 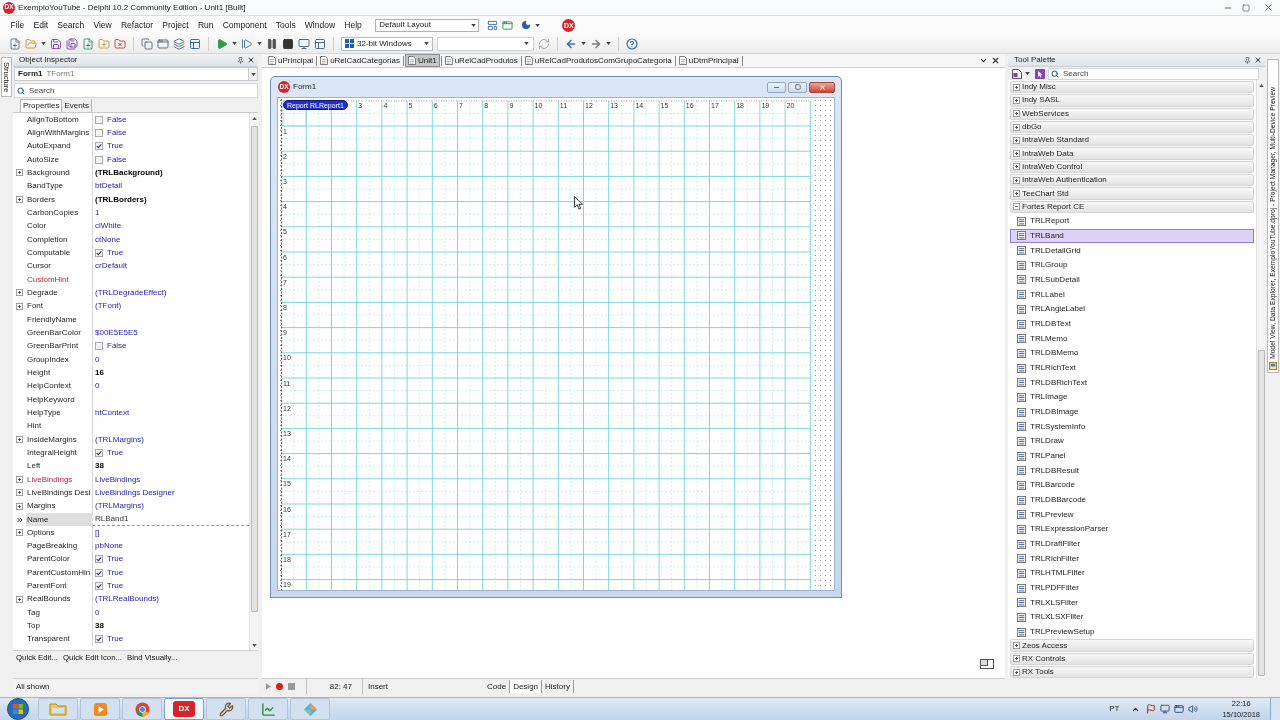 I want to click on menu-item: File, so click(x=17, y=25).